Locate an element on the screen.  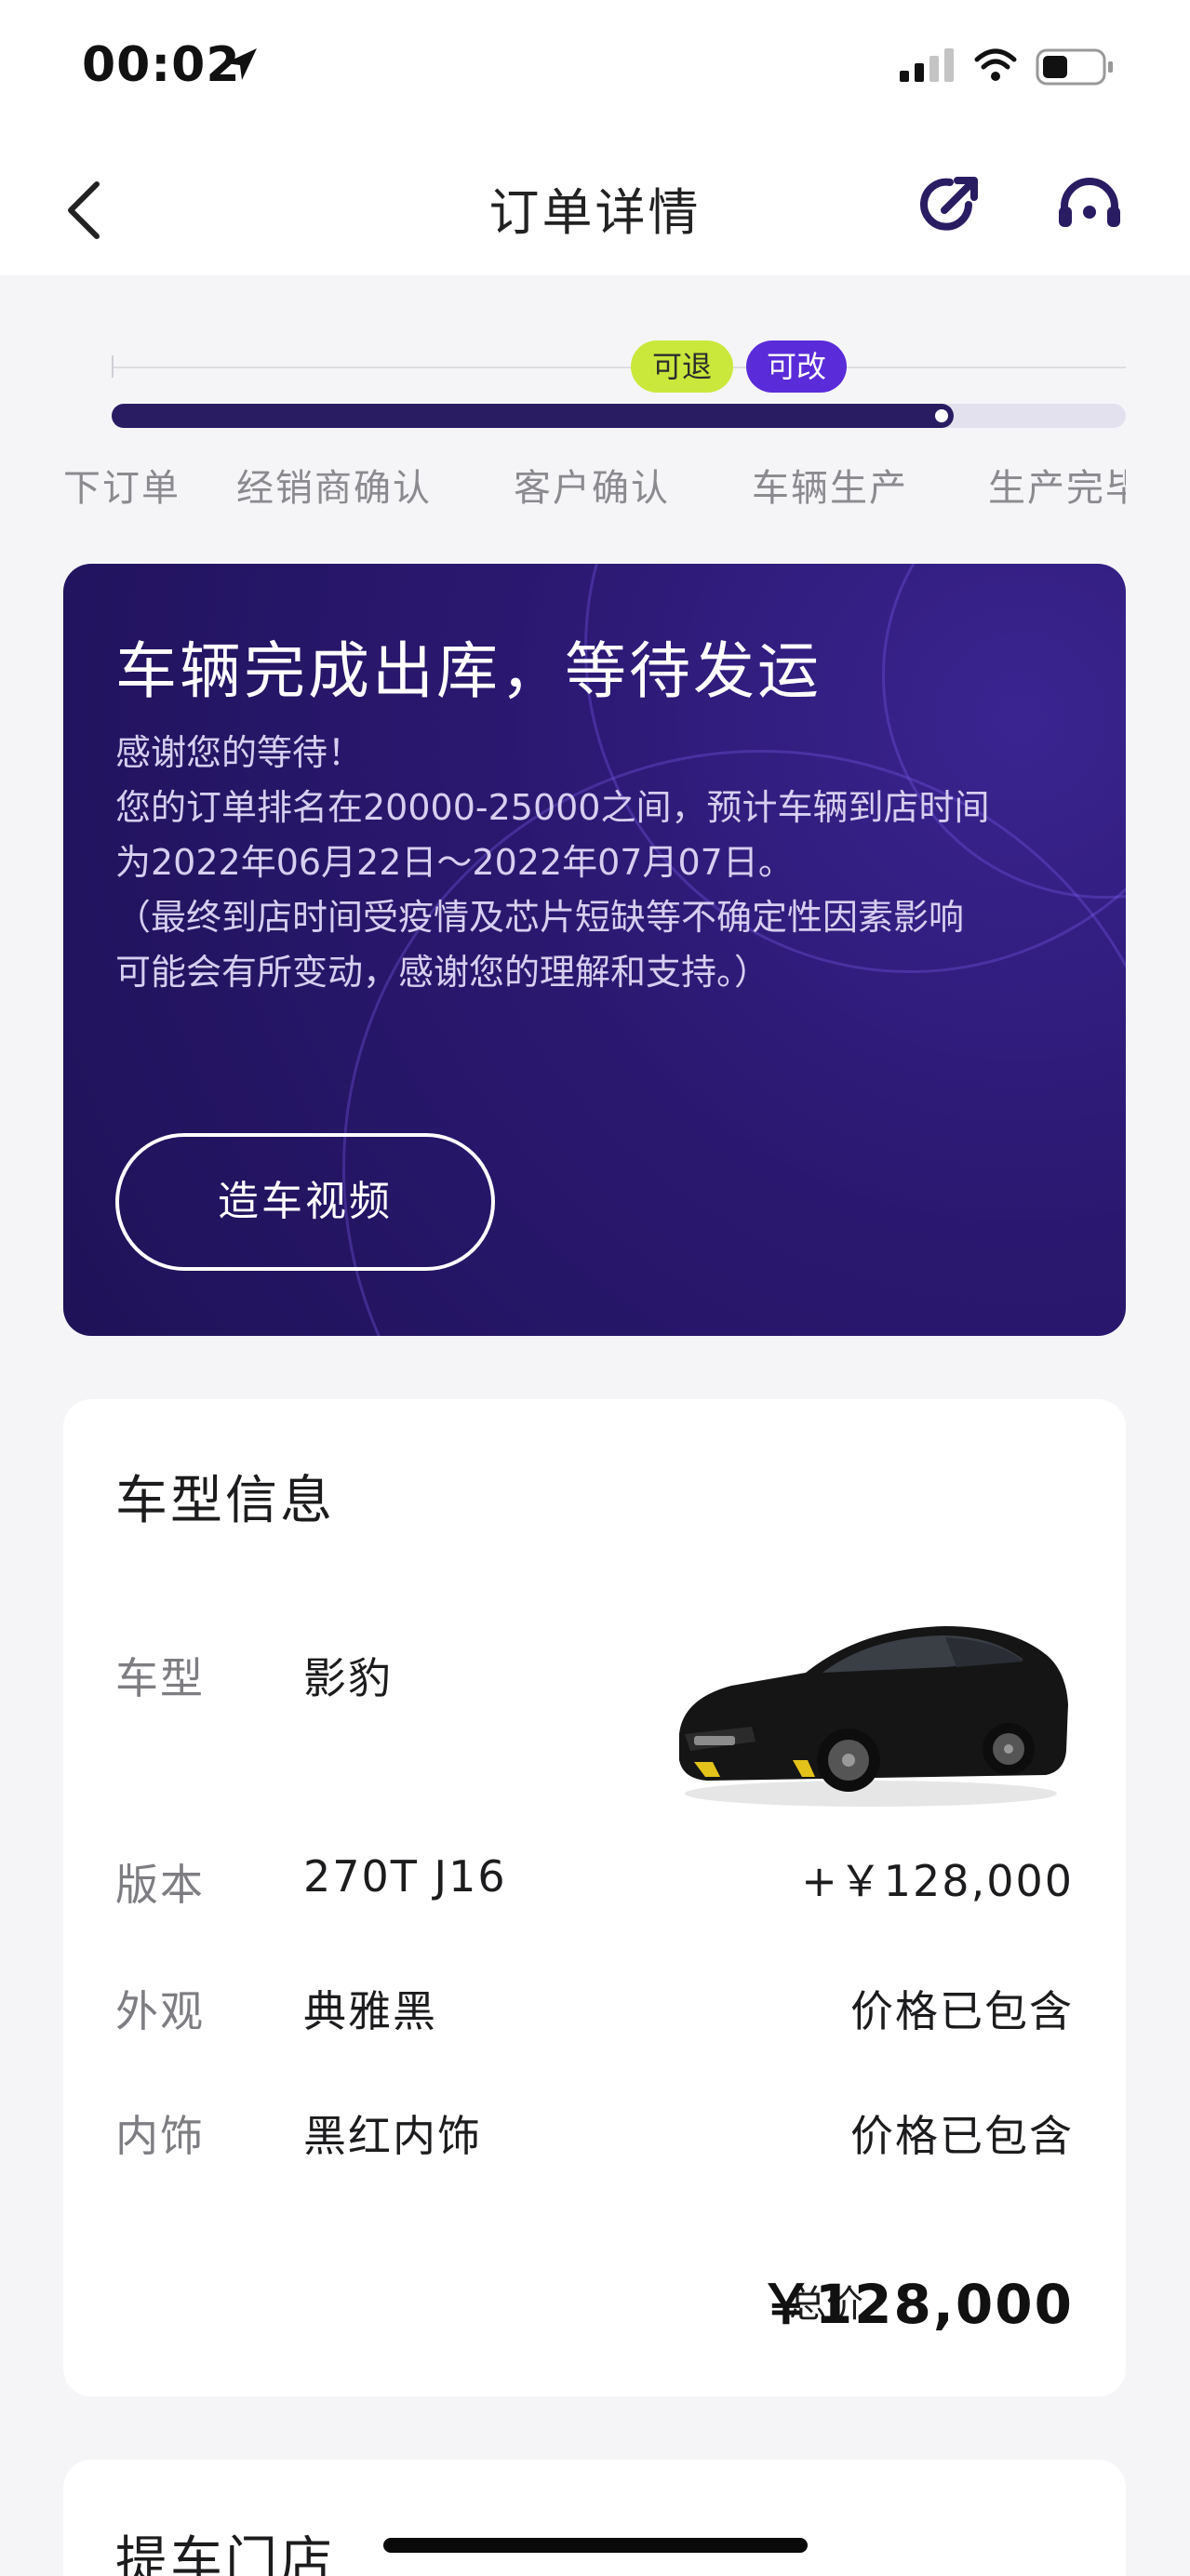
home-indicator is located at coordinates (595, 2545).